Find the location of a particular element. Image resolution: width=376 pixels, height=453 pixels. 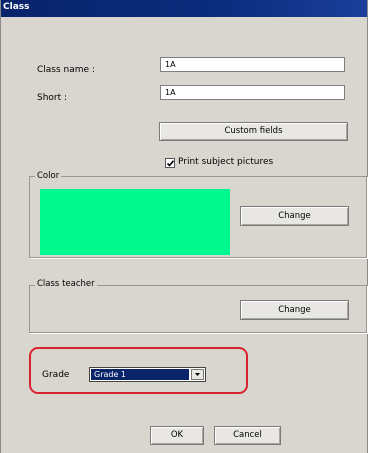

short-label: Short : is located at coordinates (52, 98).